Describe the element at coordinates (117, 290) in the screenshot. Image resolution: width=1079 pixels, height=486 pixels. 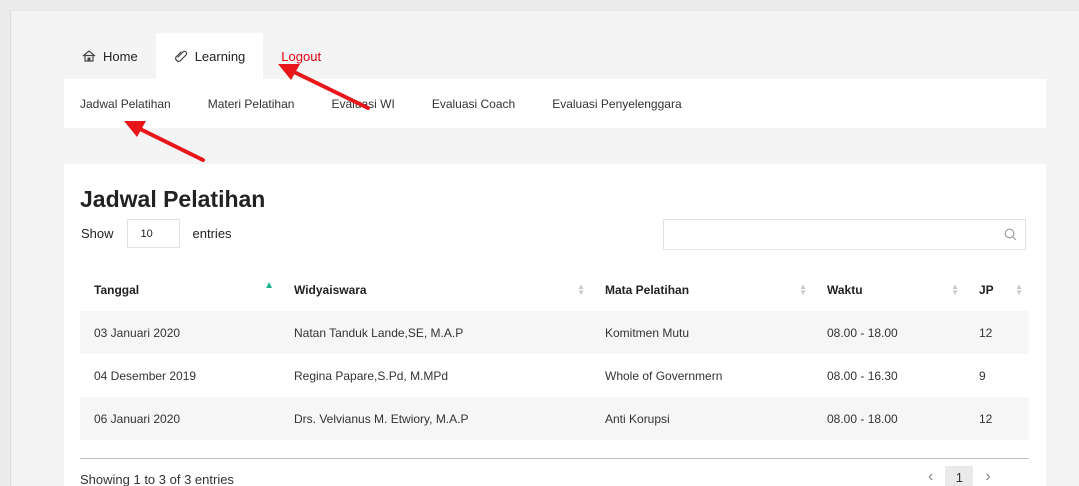
I see `column-header-label: Tanggal` at that location.